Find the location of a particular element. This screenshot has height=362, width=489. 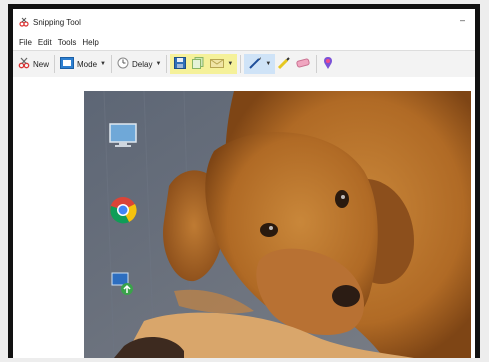

pen-icon is located at coordinates (255, 64).